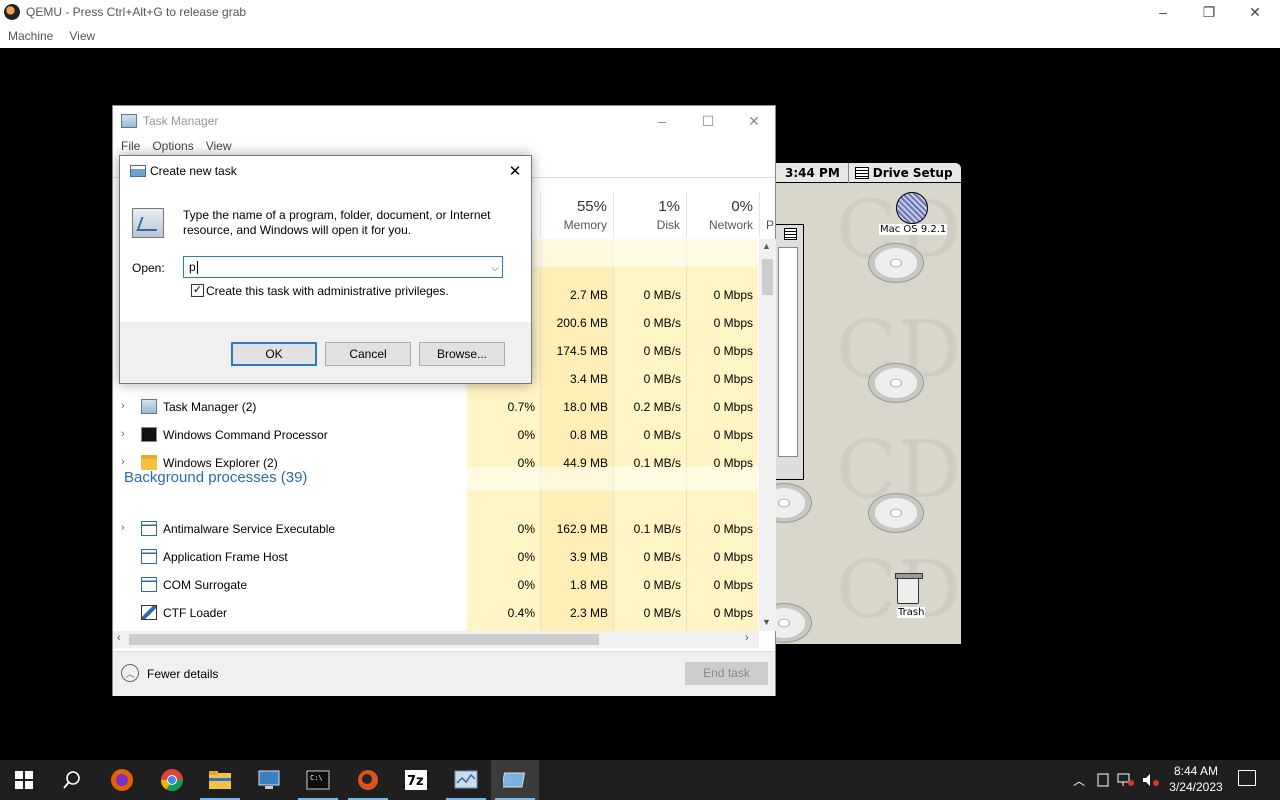 Image resolution: width=1280 pixels, height=800 pixels. Describe the element at coordinates (466, 780) in the screenshot. I see `taskbar-task-manager` at that location.